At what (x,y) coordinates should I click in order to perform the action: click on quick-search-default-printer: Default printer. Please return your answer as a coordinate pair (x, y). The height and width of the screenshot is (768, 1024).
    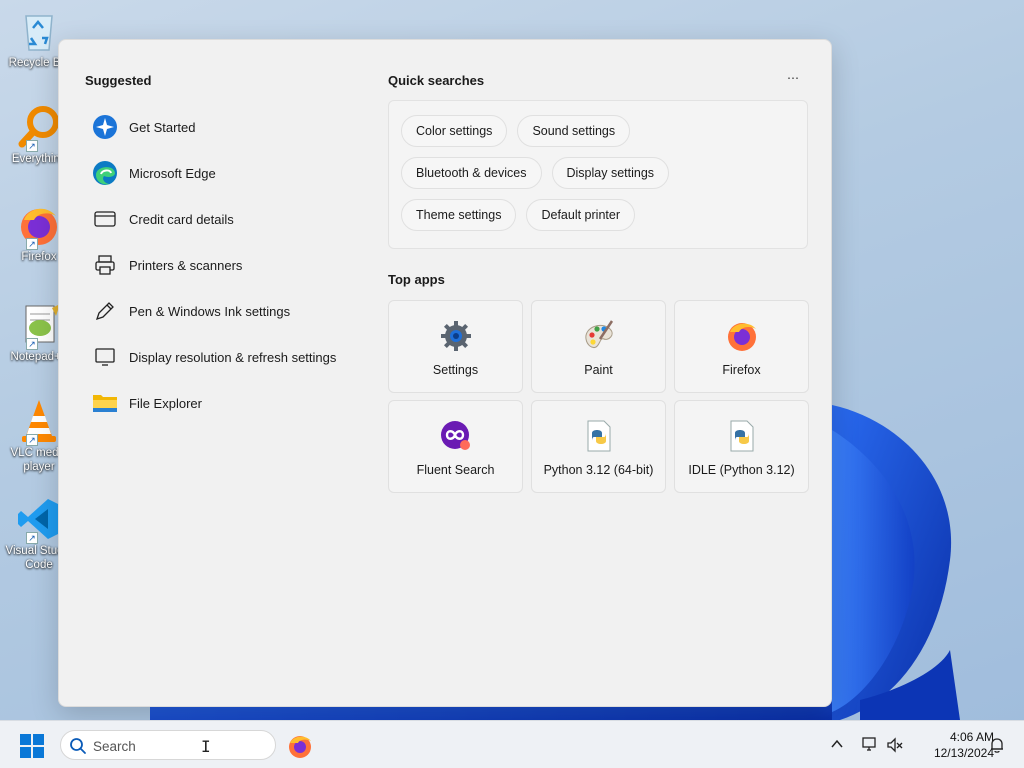
    Looking at the image, I should click on (580, 215).